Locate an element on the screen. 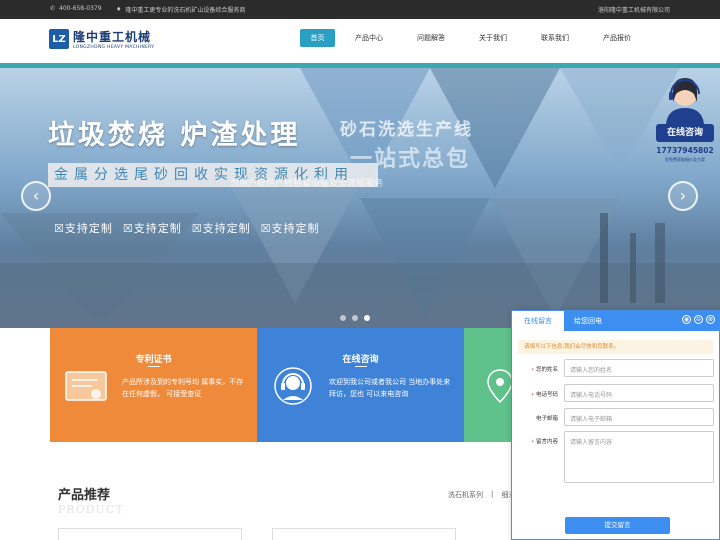 The image size is (720, 540). product-section-heading: 产品推荐 PRODUCT is located at coordinates (91, 500).